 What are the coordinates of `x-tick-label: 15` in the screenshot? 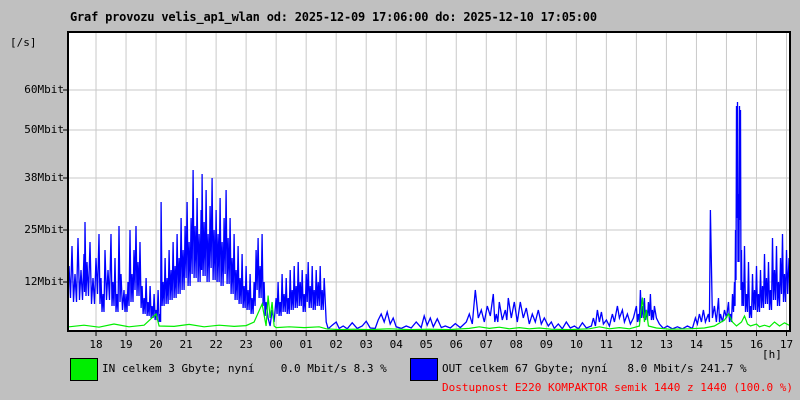 It's located at (726, 344).